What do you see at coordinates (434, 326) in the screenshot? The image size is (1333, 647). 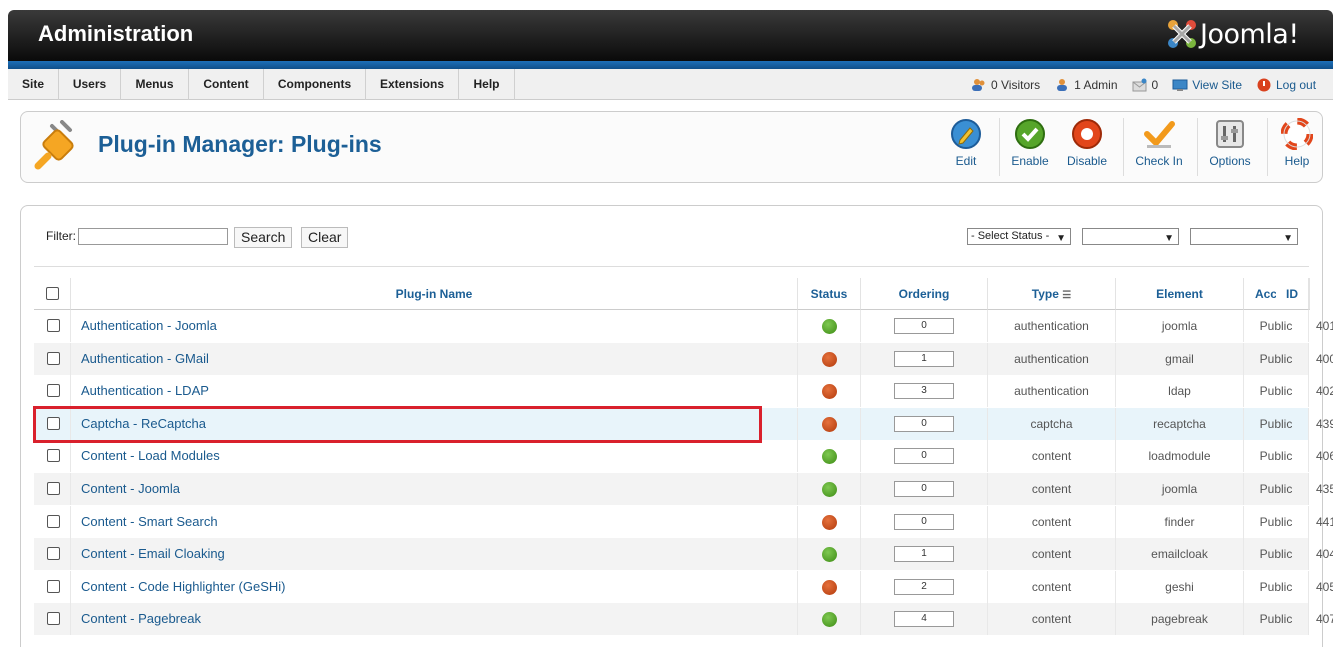 I see `plugin-name-link: Authentication - Joomla` at bounding box center [434, 326].